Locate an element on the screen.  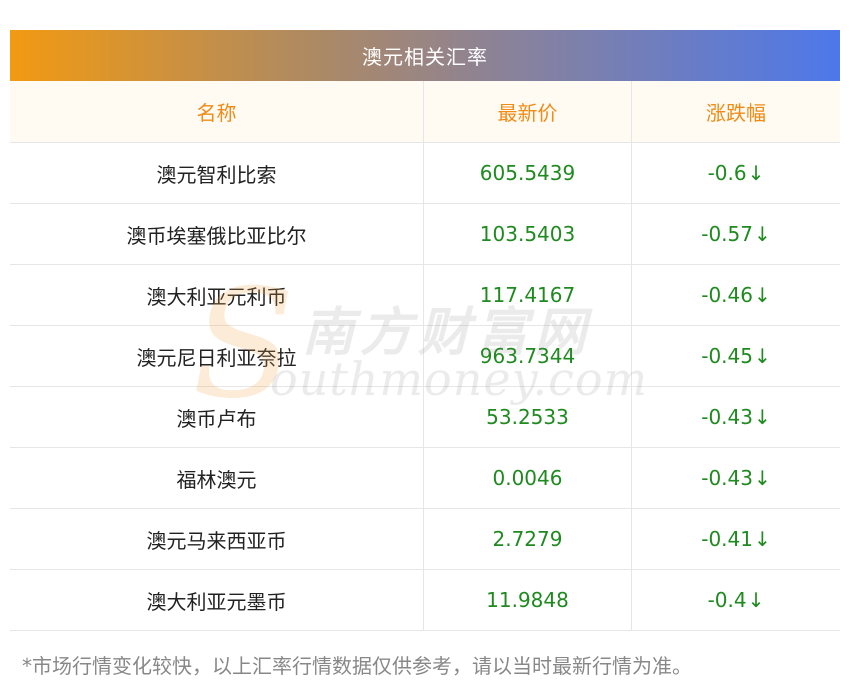
change-percent: -0.57 ↓ is located at coordinates (736, 234).